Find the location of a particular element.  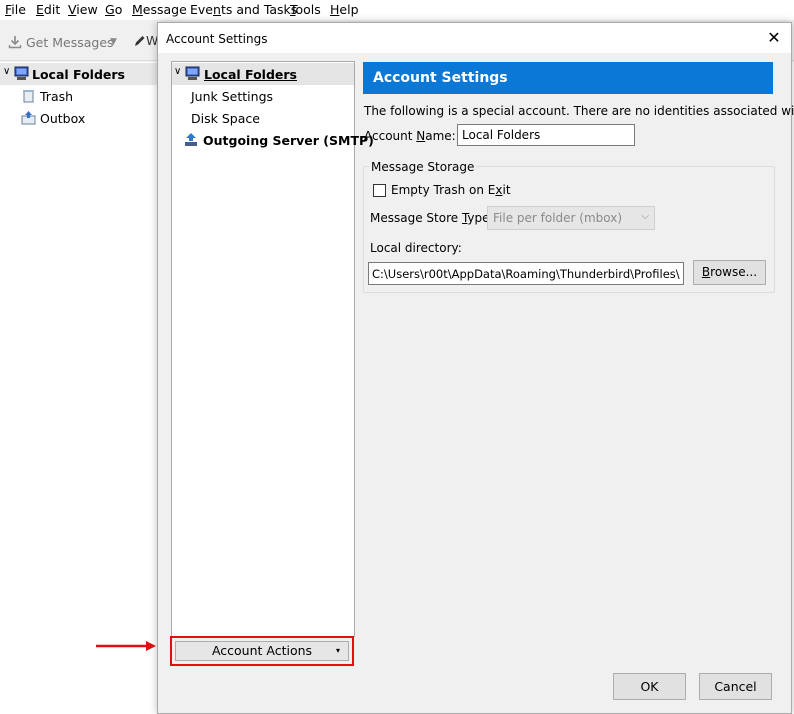

folder-account-label: Local Folders is located at coordinates (78, 74).